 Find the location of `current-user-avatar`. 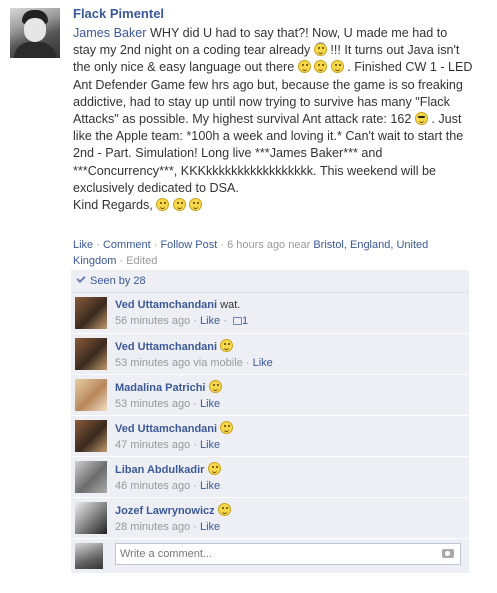

current-user-avatar is located at coordinates (89, 556).